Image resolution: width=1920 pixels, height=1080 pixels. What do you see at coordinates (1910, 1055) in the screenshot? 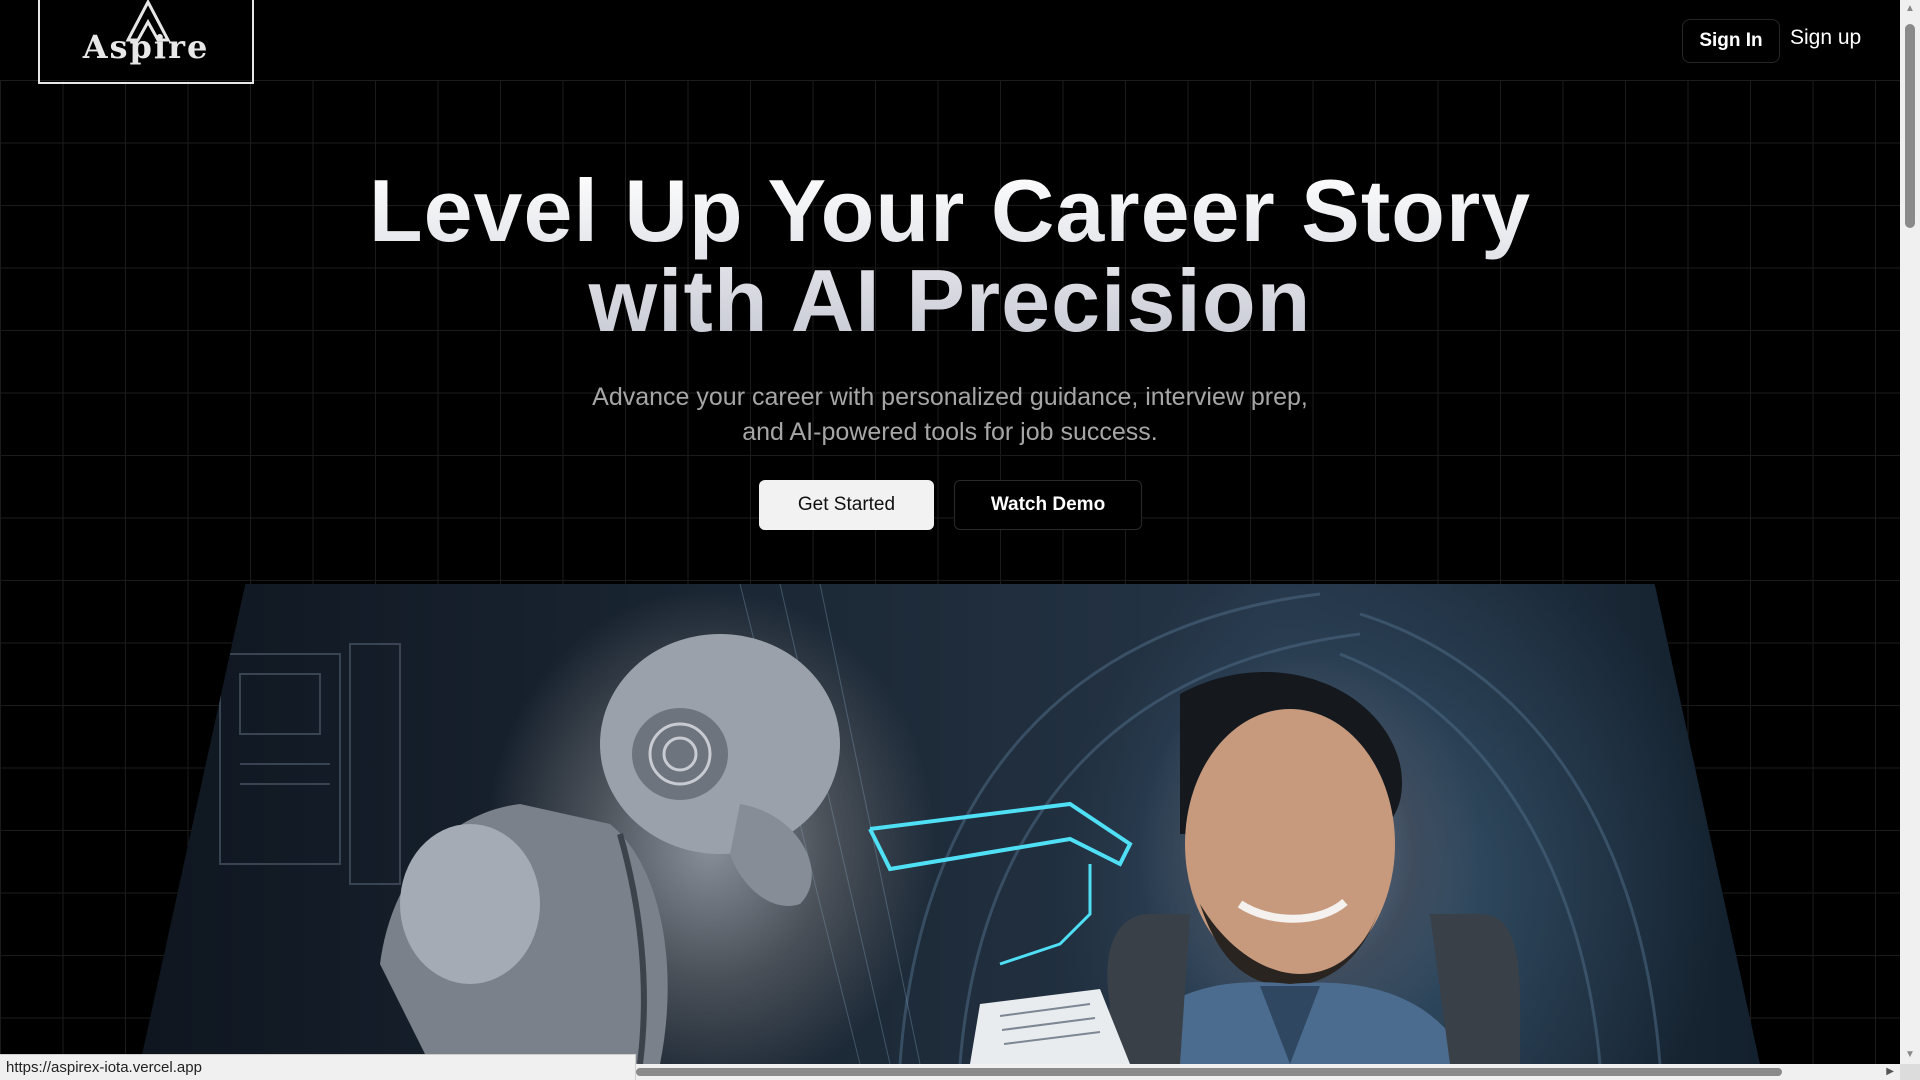
I see `scroll-down-arrow-icon: ▼` at bounding box center [1910, 1055].